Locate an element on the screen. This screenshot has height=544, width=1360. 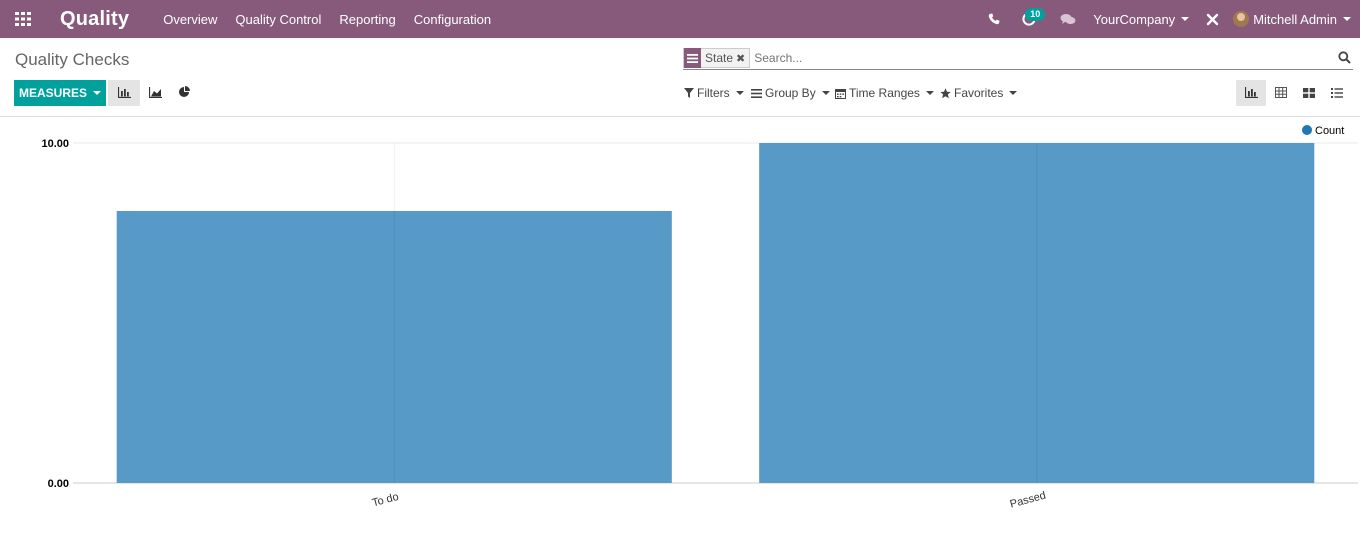
list-icon is located at coordinates (1337, 93).